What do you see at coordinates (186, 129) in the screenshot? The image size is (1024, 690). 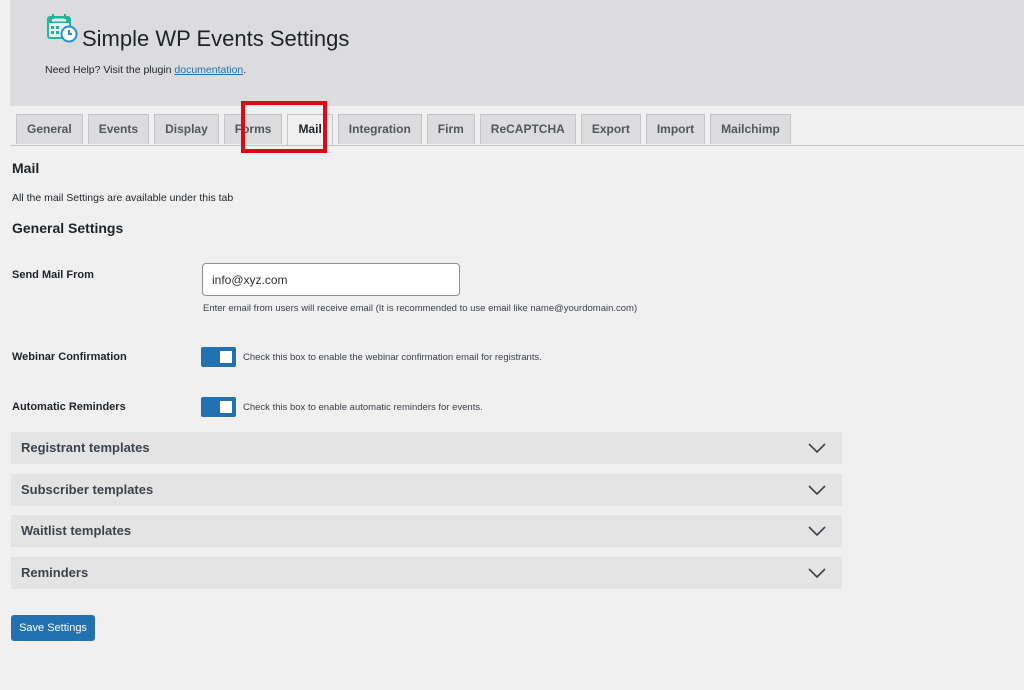 I see `tab-display: Display` at bounding box center [186, 129].